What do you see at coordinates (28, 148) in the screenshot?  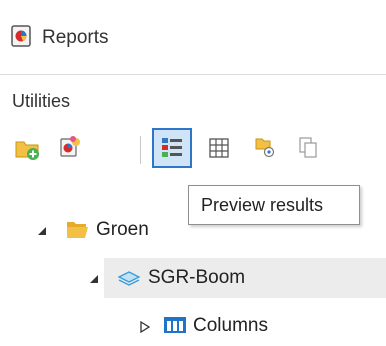 I see `add-folder-button` at bounding box center [28, 148].